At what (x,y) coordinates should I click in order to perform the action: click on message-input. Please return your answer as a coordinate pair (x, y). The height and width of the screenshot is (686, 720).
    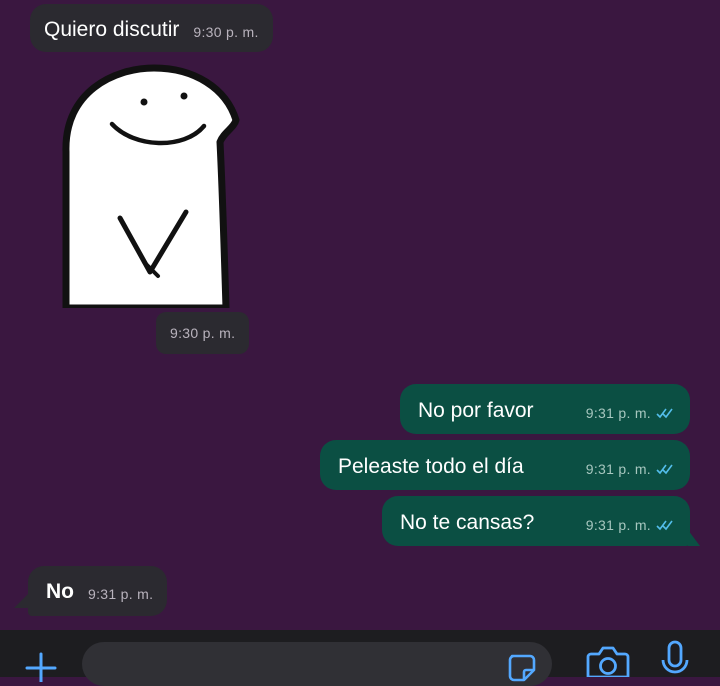
    Looking at the image, I should click on (317, 664).